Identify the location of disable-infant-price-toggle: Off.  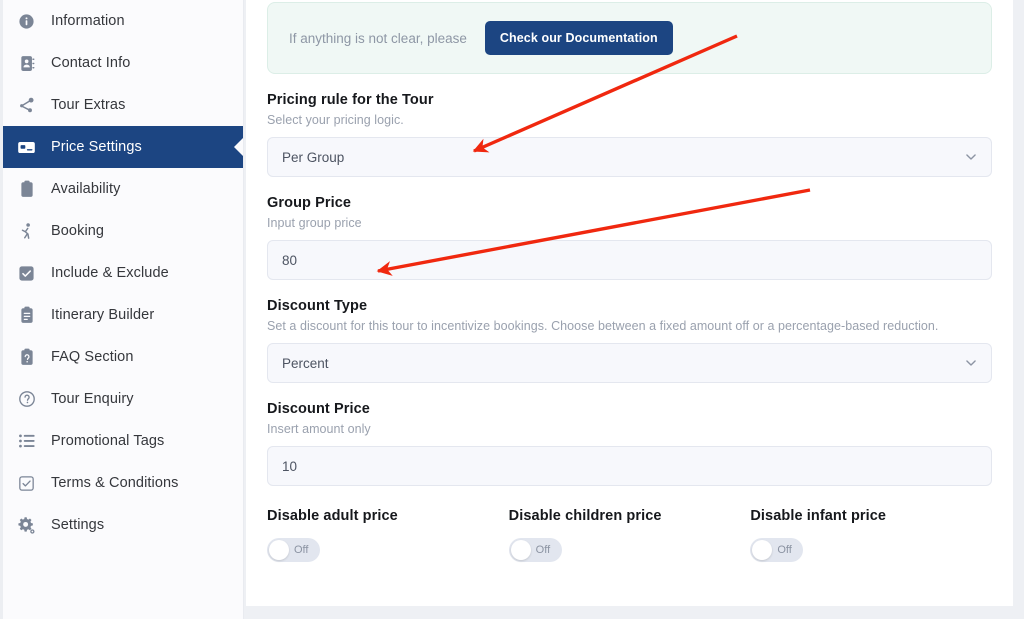
(777, 550).